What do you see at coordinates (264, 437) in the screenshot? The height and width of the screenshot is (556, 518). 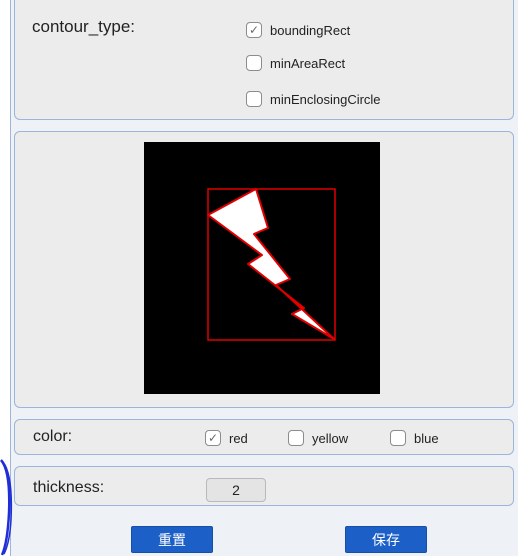 I see `color-panel` at bounding box center [264, 437].